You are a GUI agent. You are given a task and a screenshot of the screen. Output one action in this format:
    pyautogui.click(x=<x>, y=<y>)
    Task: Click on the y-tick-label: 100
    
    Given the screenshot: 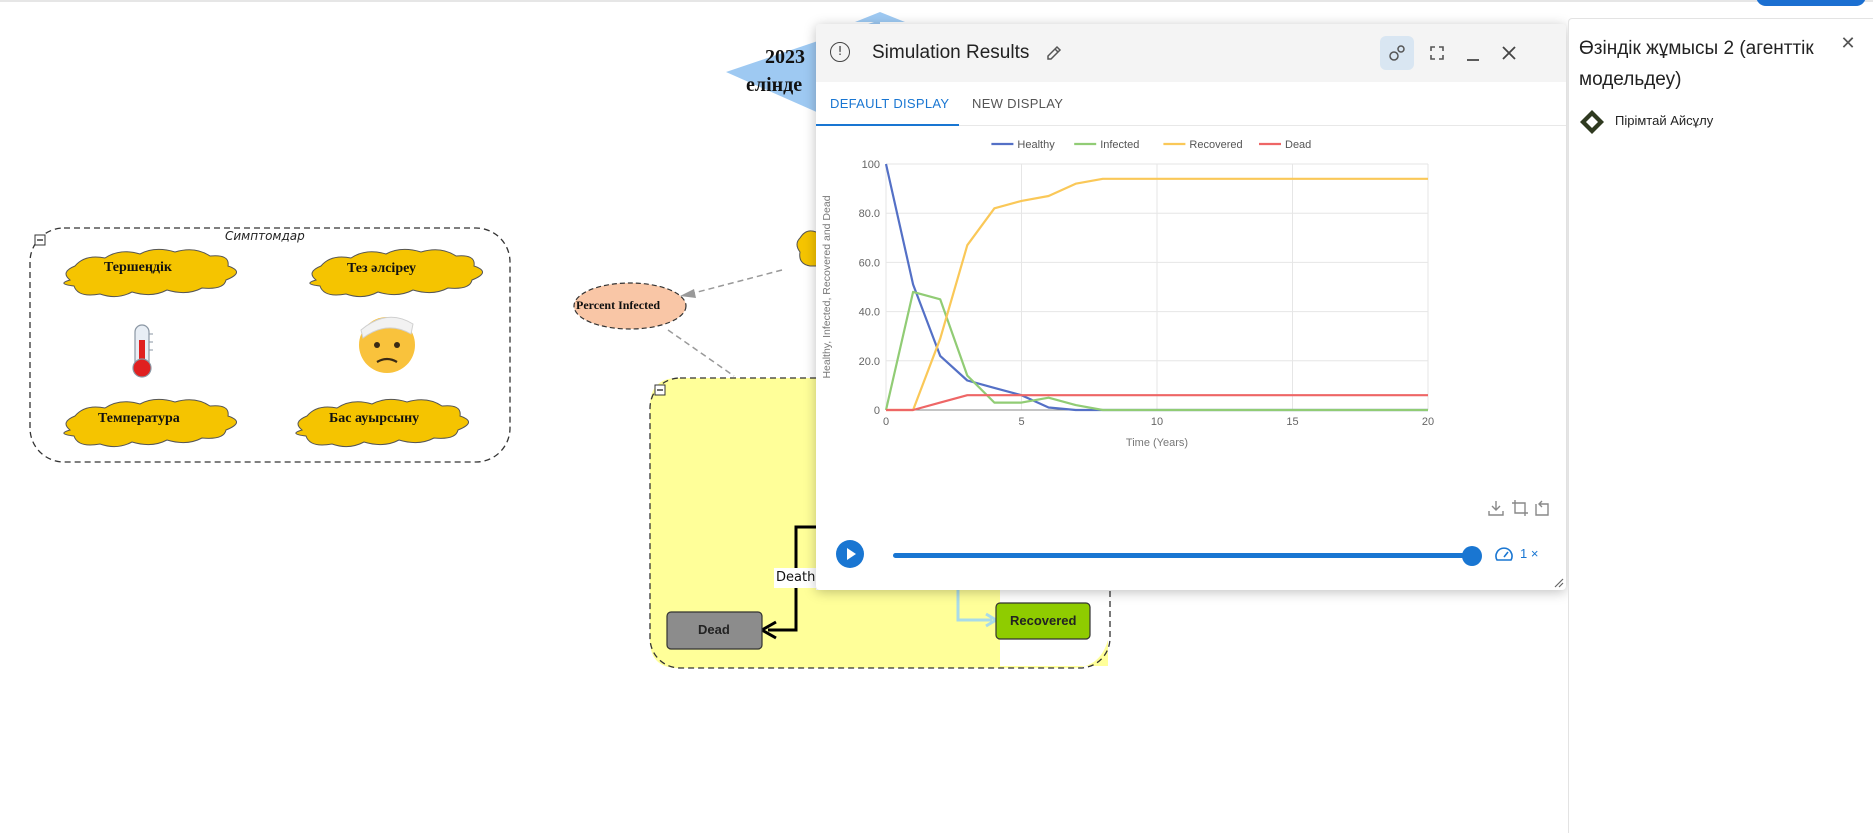 What is the action you would take?
    pyautogui.click(x=871, y=165)
    